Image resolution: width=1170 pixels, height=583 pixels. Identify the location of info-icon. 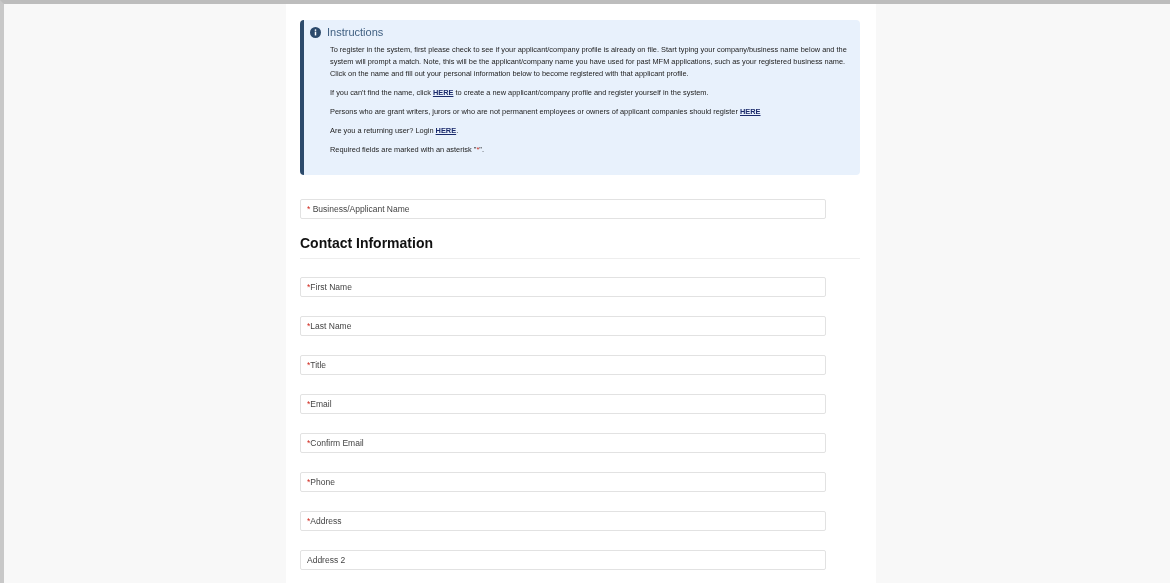
(315, 32).